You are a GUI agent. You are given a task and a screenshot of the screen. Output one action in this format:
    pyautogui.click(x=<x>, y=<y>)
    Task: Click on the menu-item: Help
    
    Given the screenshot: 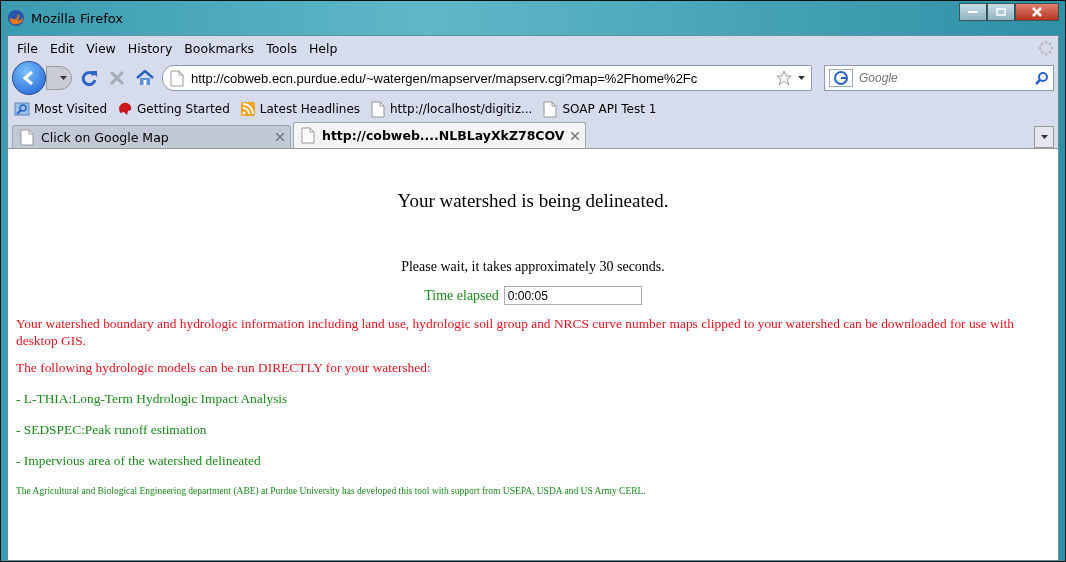 What is the action you would take?
    pyautogui.click(x=323, y=48)
    